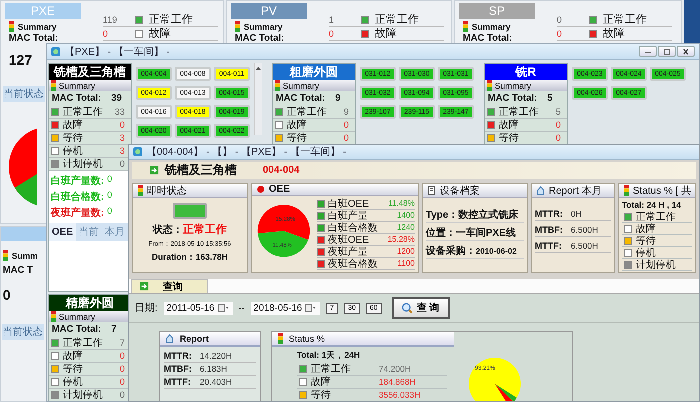  I want to click on total-label: Total: 1天，24H, so click(329, 356).